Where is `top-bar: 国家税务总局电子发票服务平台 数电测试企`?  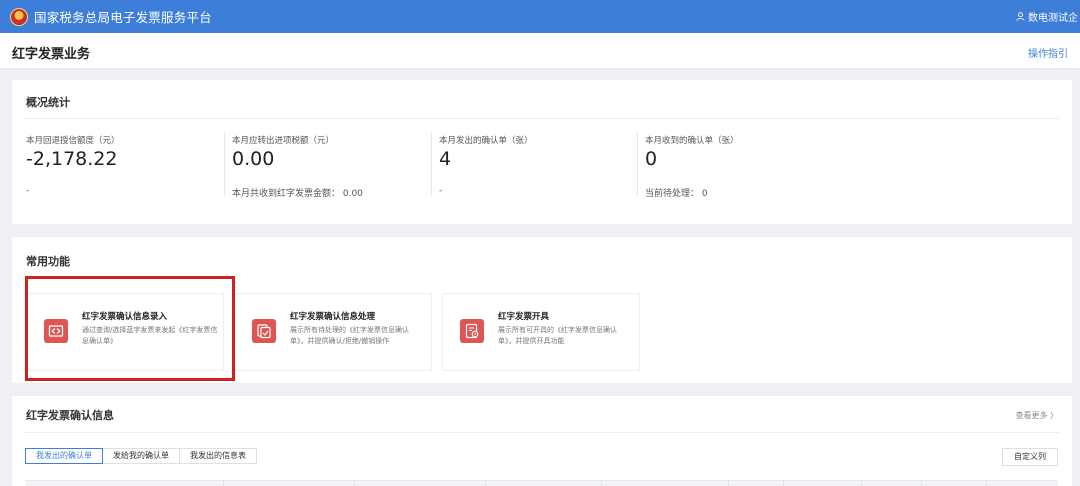
top-bar: 国家税务总局电子发票服务平台 数电测试企 is located at coordinates (540, 16).